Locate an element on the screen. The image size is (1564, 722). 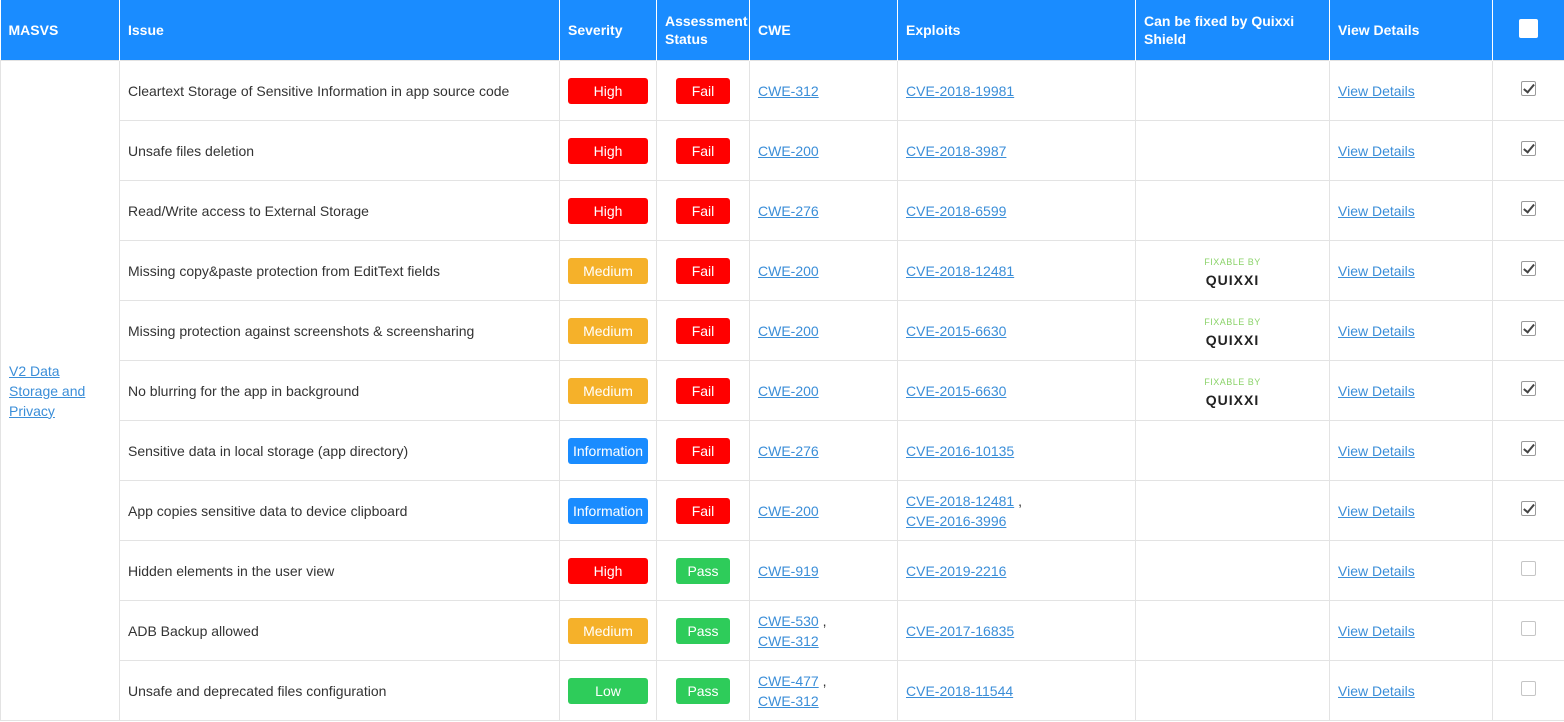
severity-cell: Medium is located at coordinates (608, 630).